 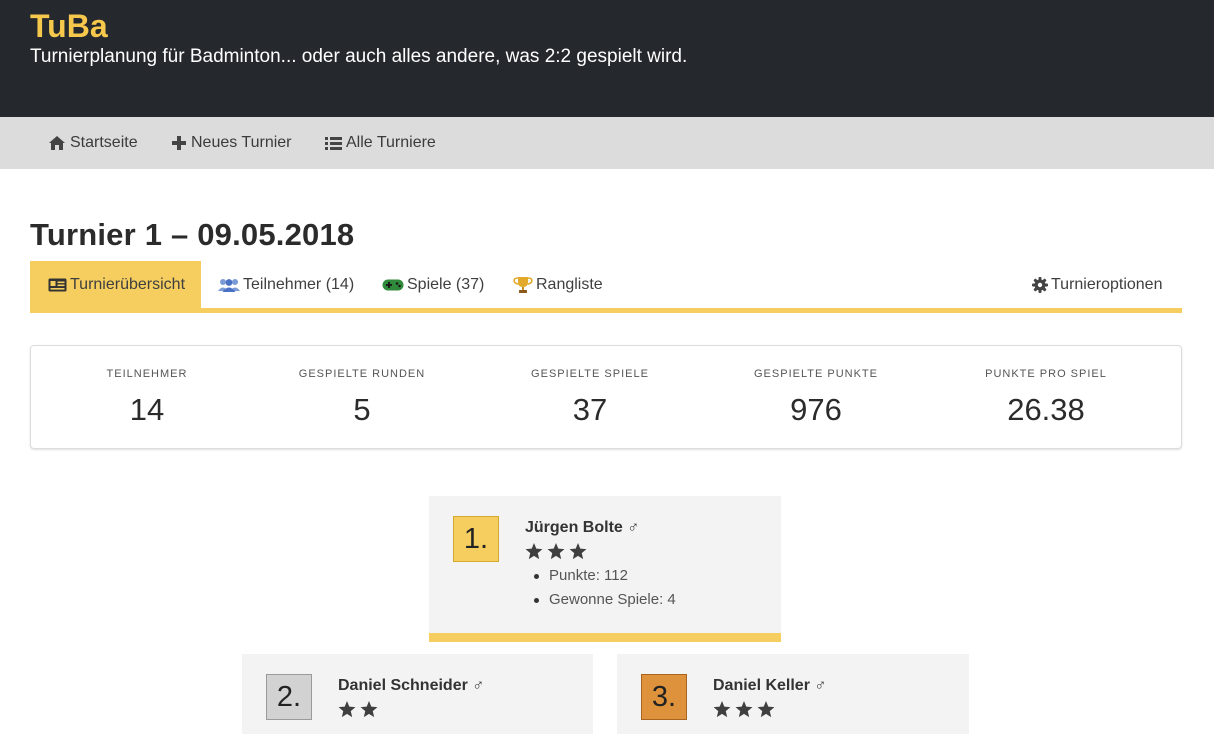 What do you see at coordinates (57, 284) in the screenshot?
I see `id-card-icon` at bounding box center [57, 284].